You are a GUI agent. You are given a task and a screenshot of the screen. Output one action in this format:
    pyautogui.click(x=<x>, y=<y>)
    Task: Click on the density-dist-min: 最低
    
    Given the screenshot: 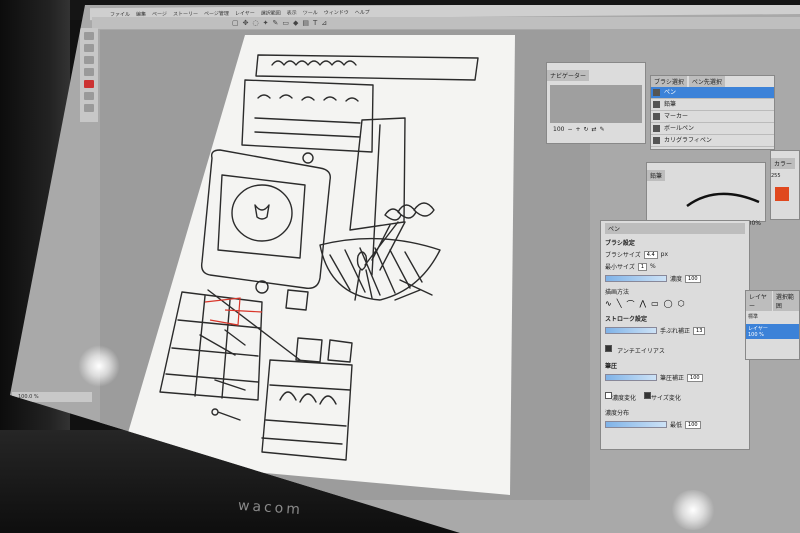 What is the action you would take?
    pyautogui.click(x=676, y=425)
    